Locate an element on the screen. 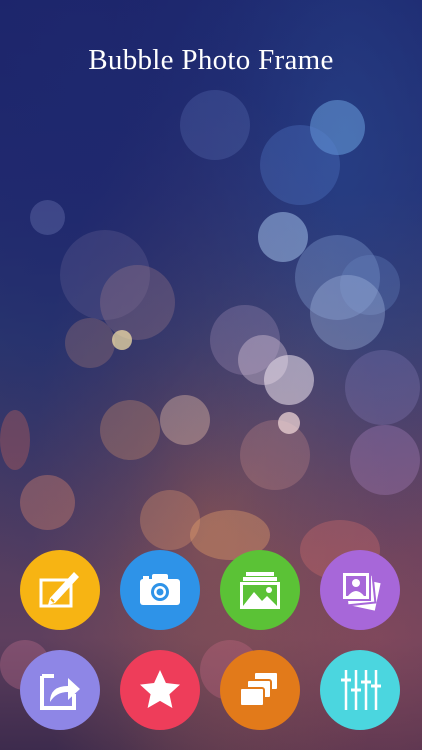  stacked-cards-icon is located at coordinates (259, 689).